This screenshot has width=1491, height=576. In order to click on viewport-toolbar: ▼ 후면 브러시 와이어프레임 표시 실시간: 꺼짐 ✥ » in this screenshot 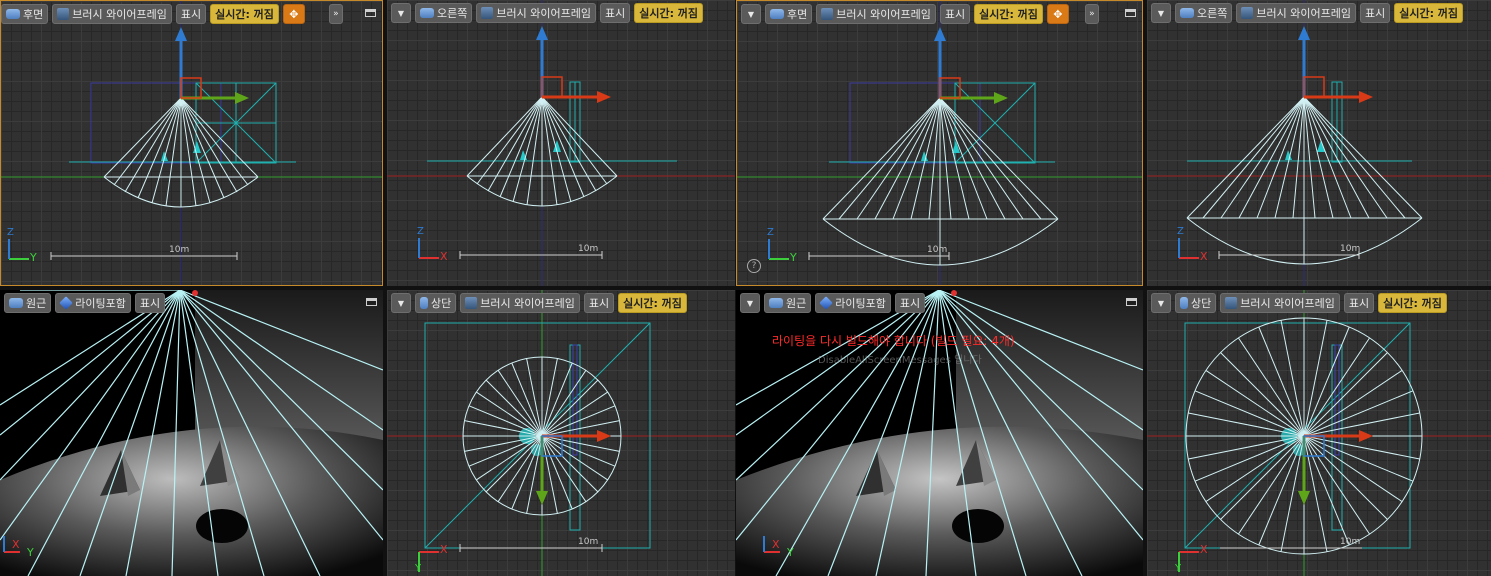, I will do `click(920, 14)`.